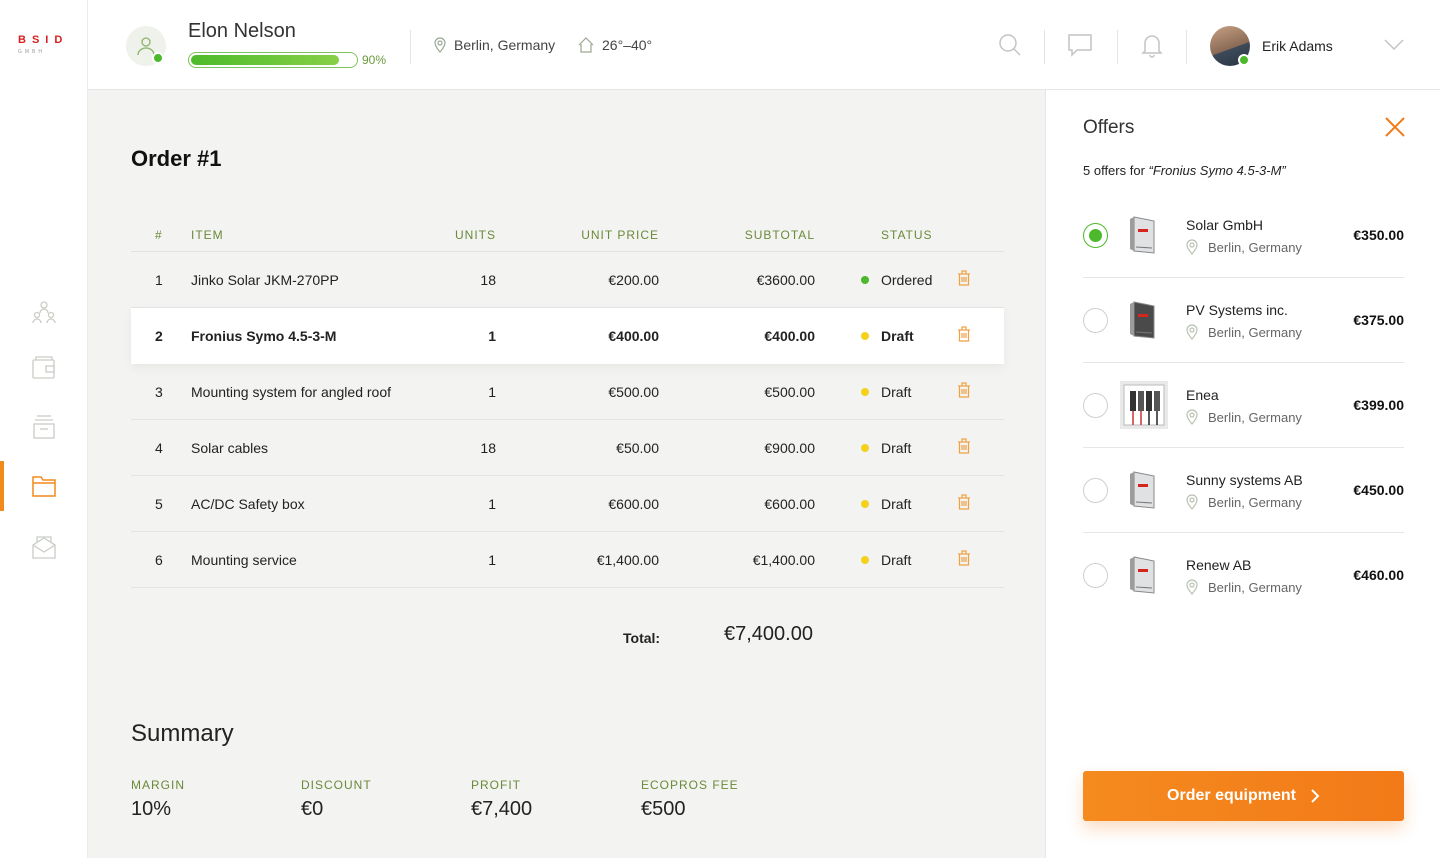  What do you see at coordinates (505, 45) in the screenshot?
I see `location-text: Berlin, Germany` at bounding box center [505, 45].